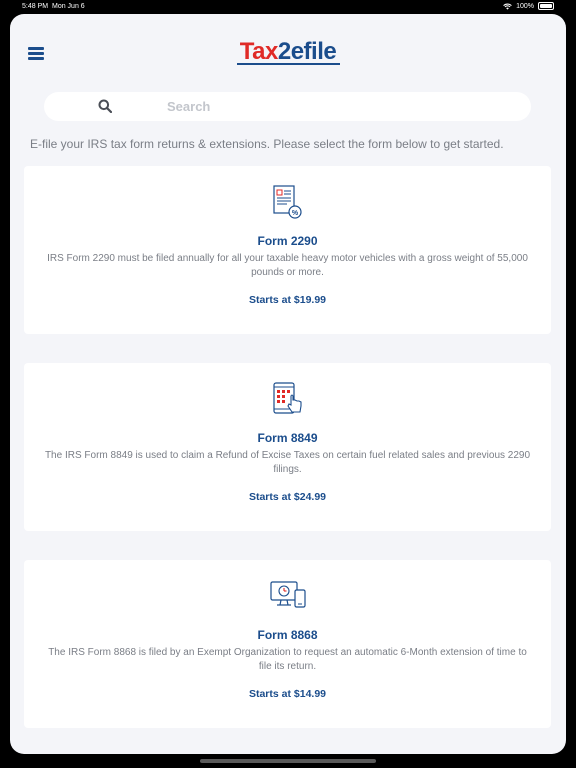  Describe the element at coordinates (68, 6) in the screenshot. I see `status-date: Mon Jun 6` at that location.